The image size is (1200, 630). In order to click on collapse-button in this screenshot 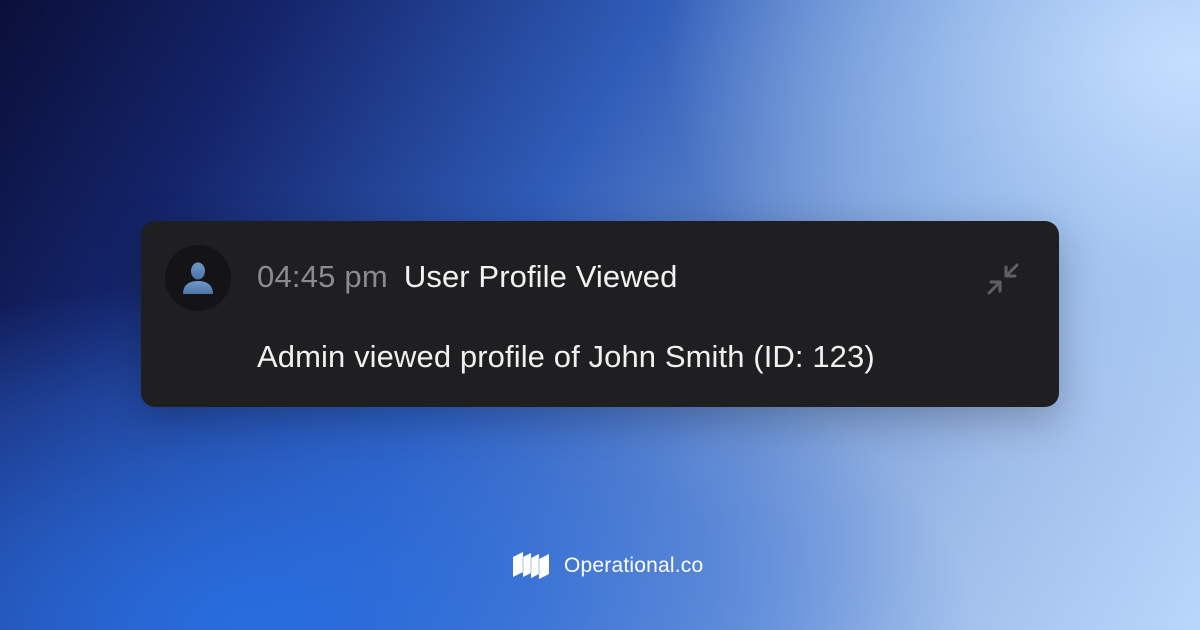, I will do `click(1003, 279)`.